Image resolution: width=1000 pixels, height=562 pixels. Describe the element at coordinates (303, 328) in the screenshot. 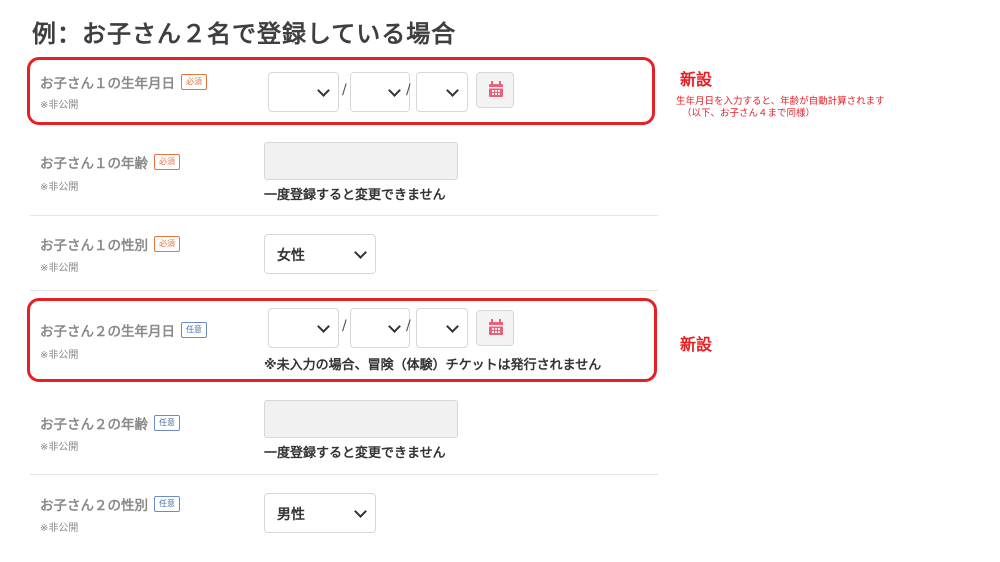

I see `child2-birth-year-select` at that location.